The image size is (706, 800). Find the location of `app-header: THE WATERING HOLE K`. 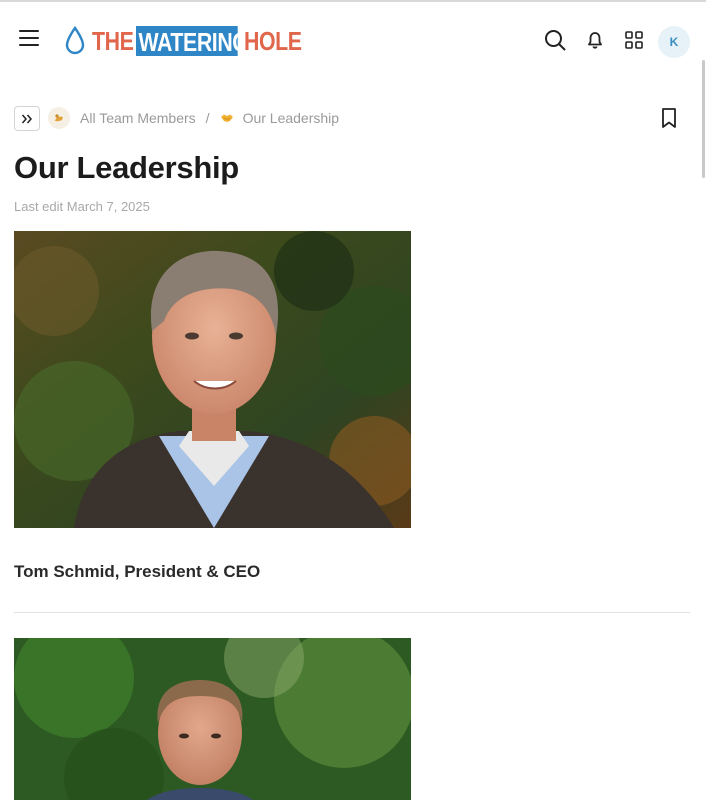

app-header: THE WATERING HOLE K is located at coordinates (353, 40).